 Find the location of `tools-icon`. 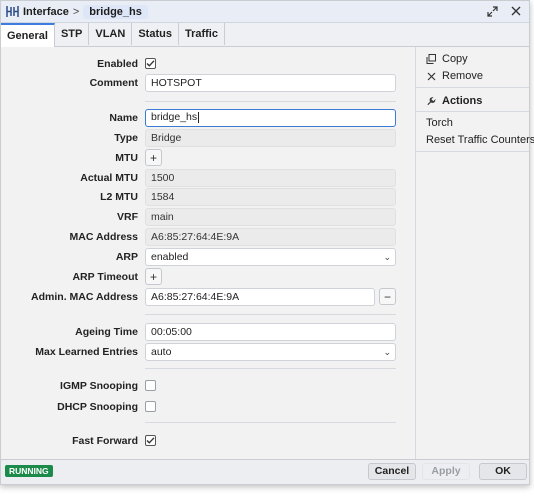

tools-icon is located at coordinates (431, 101).